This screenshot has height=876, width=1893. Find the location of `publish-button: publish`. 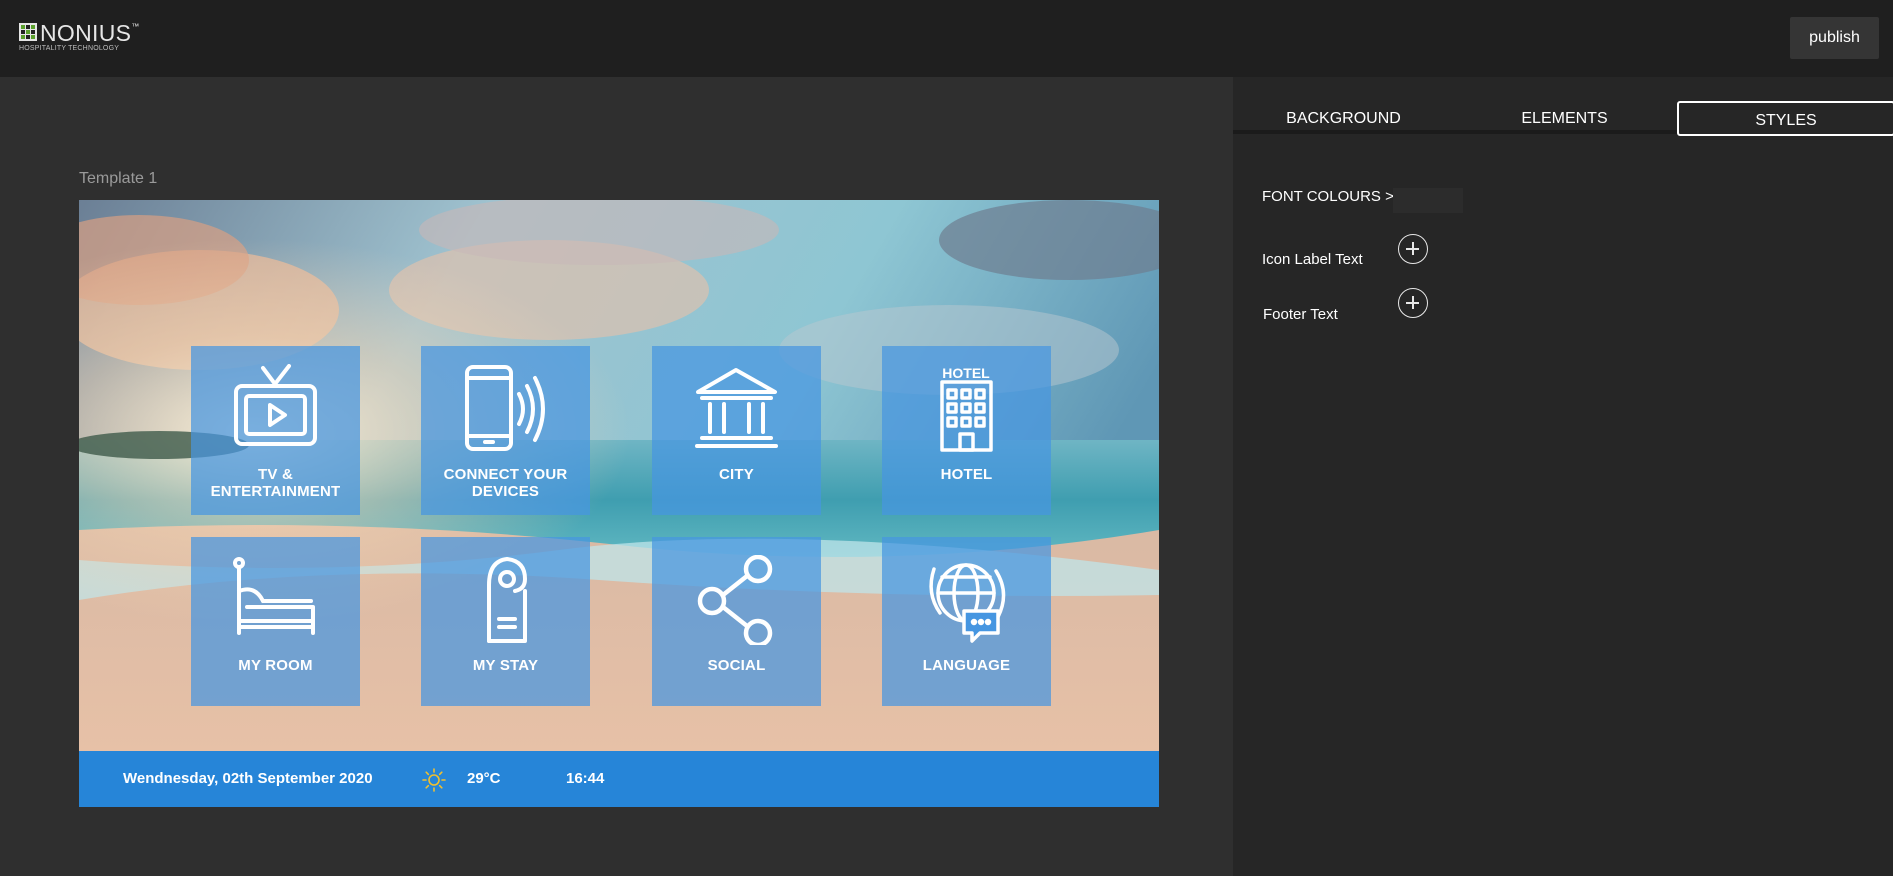

publish-button: publish is located at coordinates (1834, 38).